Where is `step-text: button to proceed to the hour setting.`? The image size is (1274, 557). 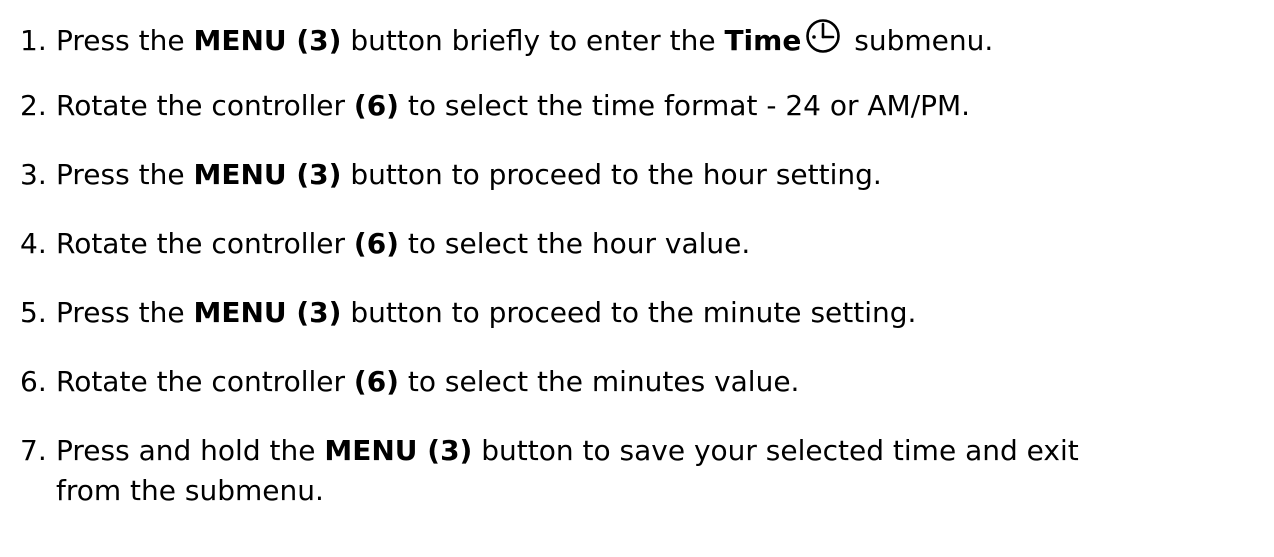 step-text: button to proceed to the hour setting. is located at coordinates (611, 174).